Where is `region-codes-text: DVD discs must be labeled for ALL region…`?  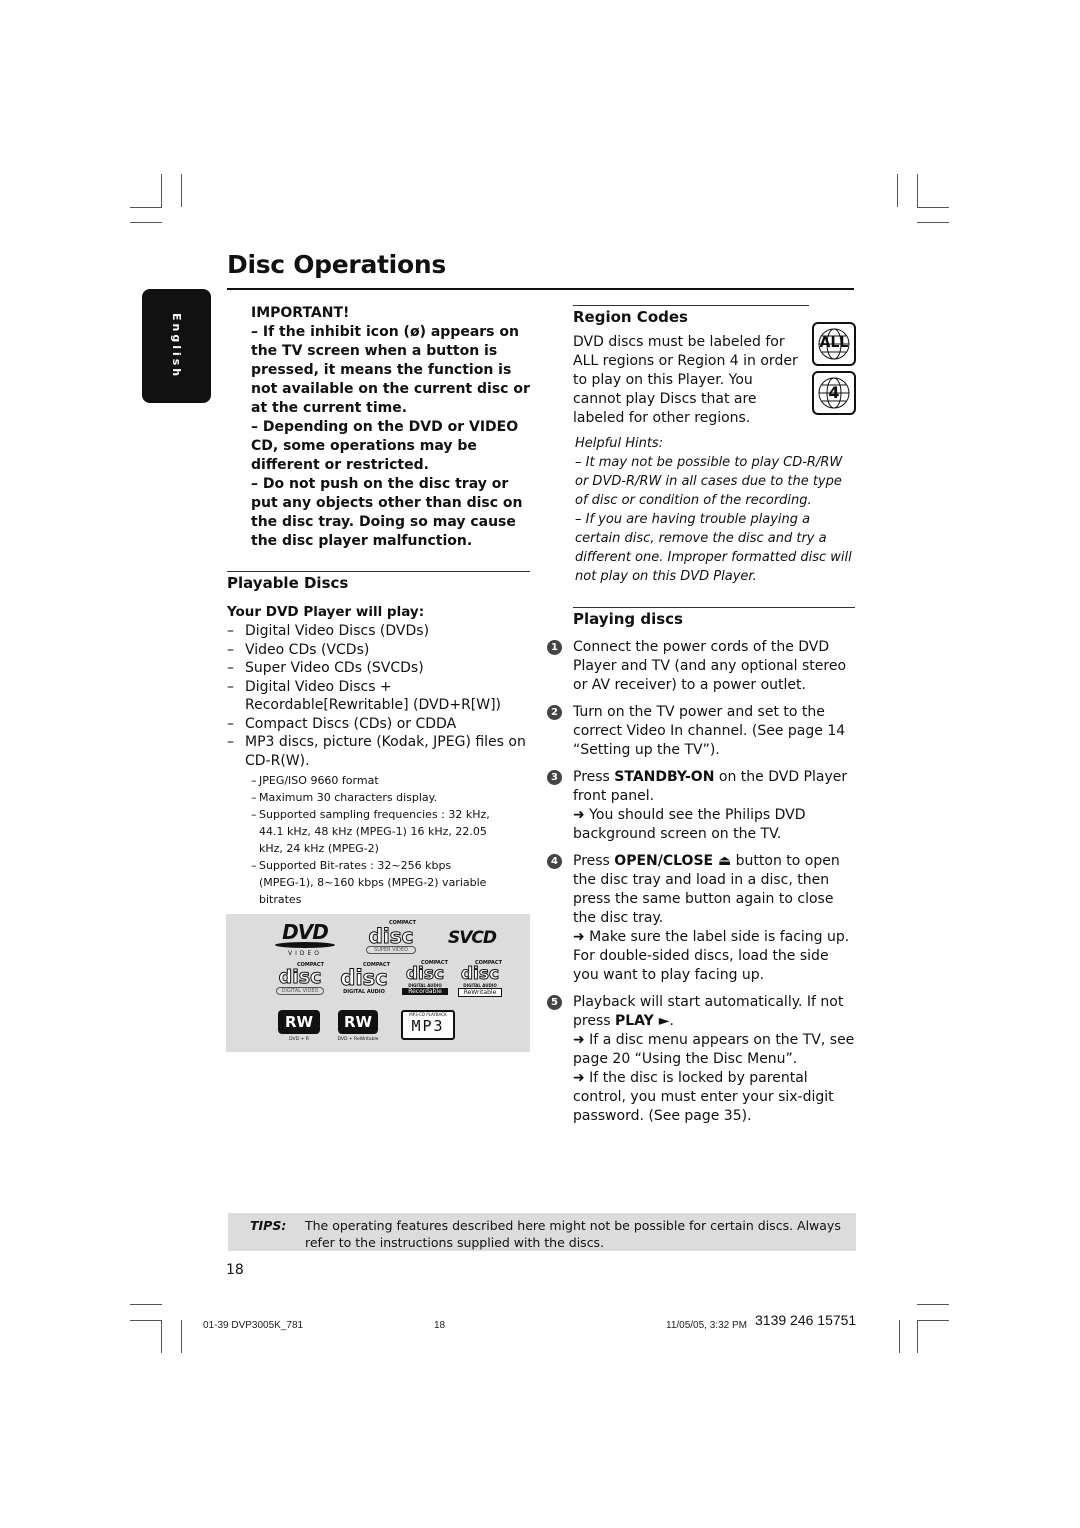 region-codes-text: DVD discs must be labeled for ALL region… is located at coordinates (685, 380).